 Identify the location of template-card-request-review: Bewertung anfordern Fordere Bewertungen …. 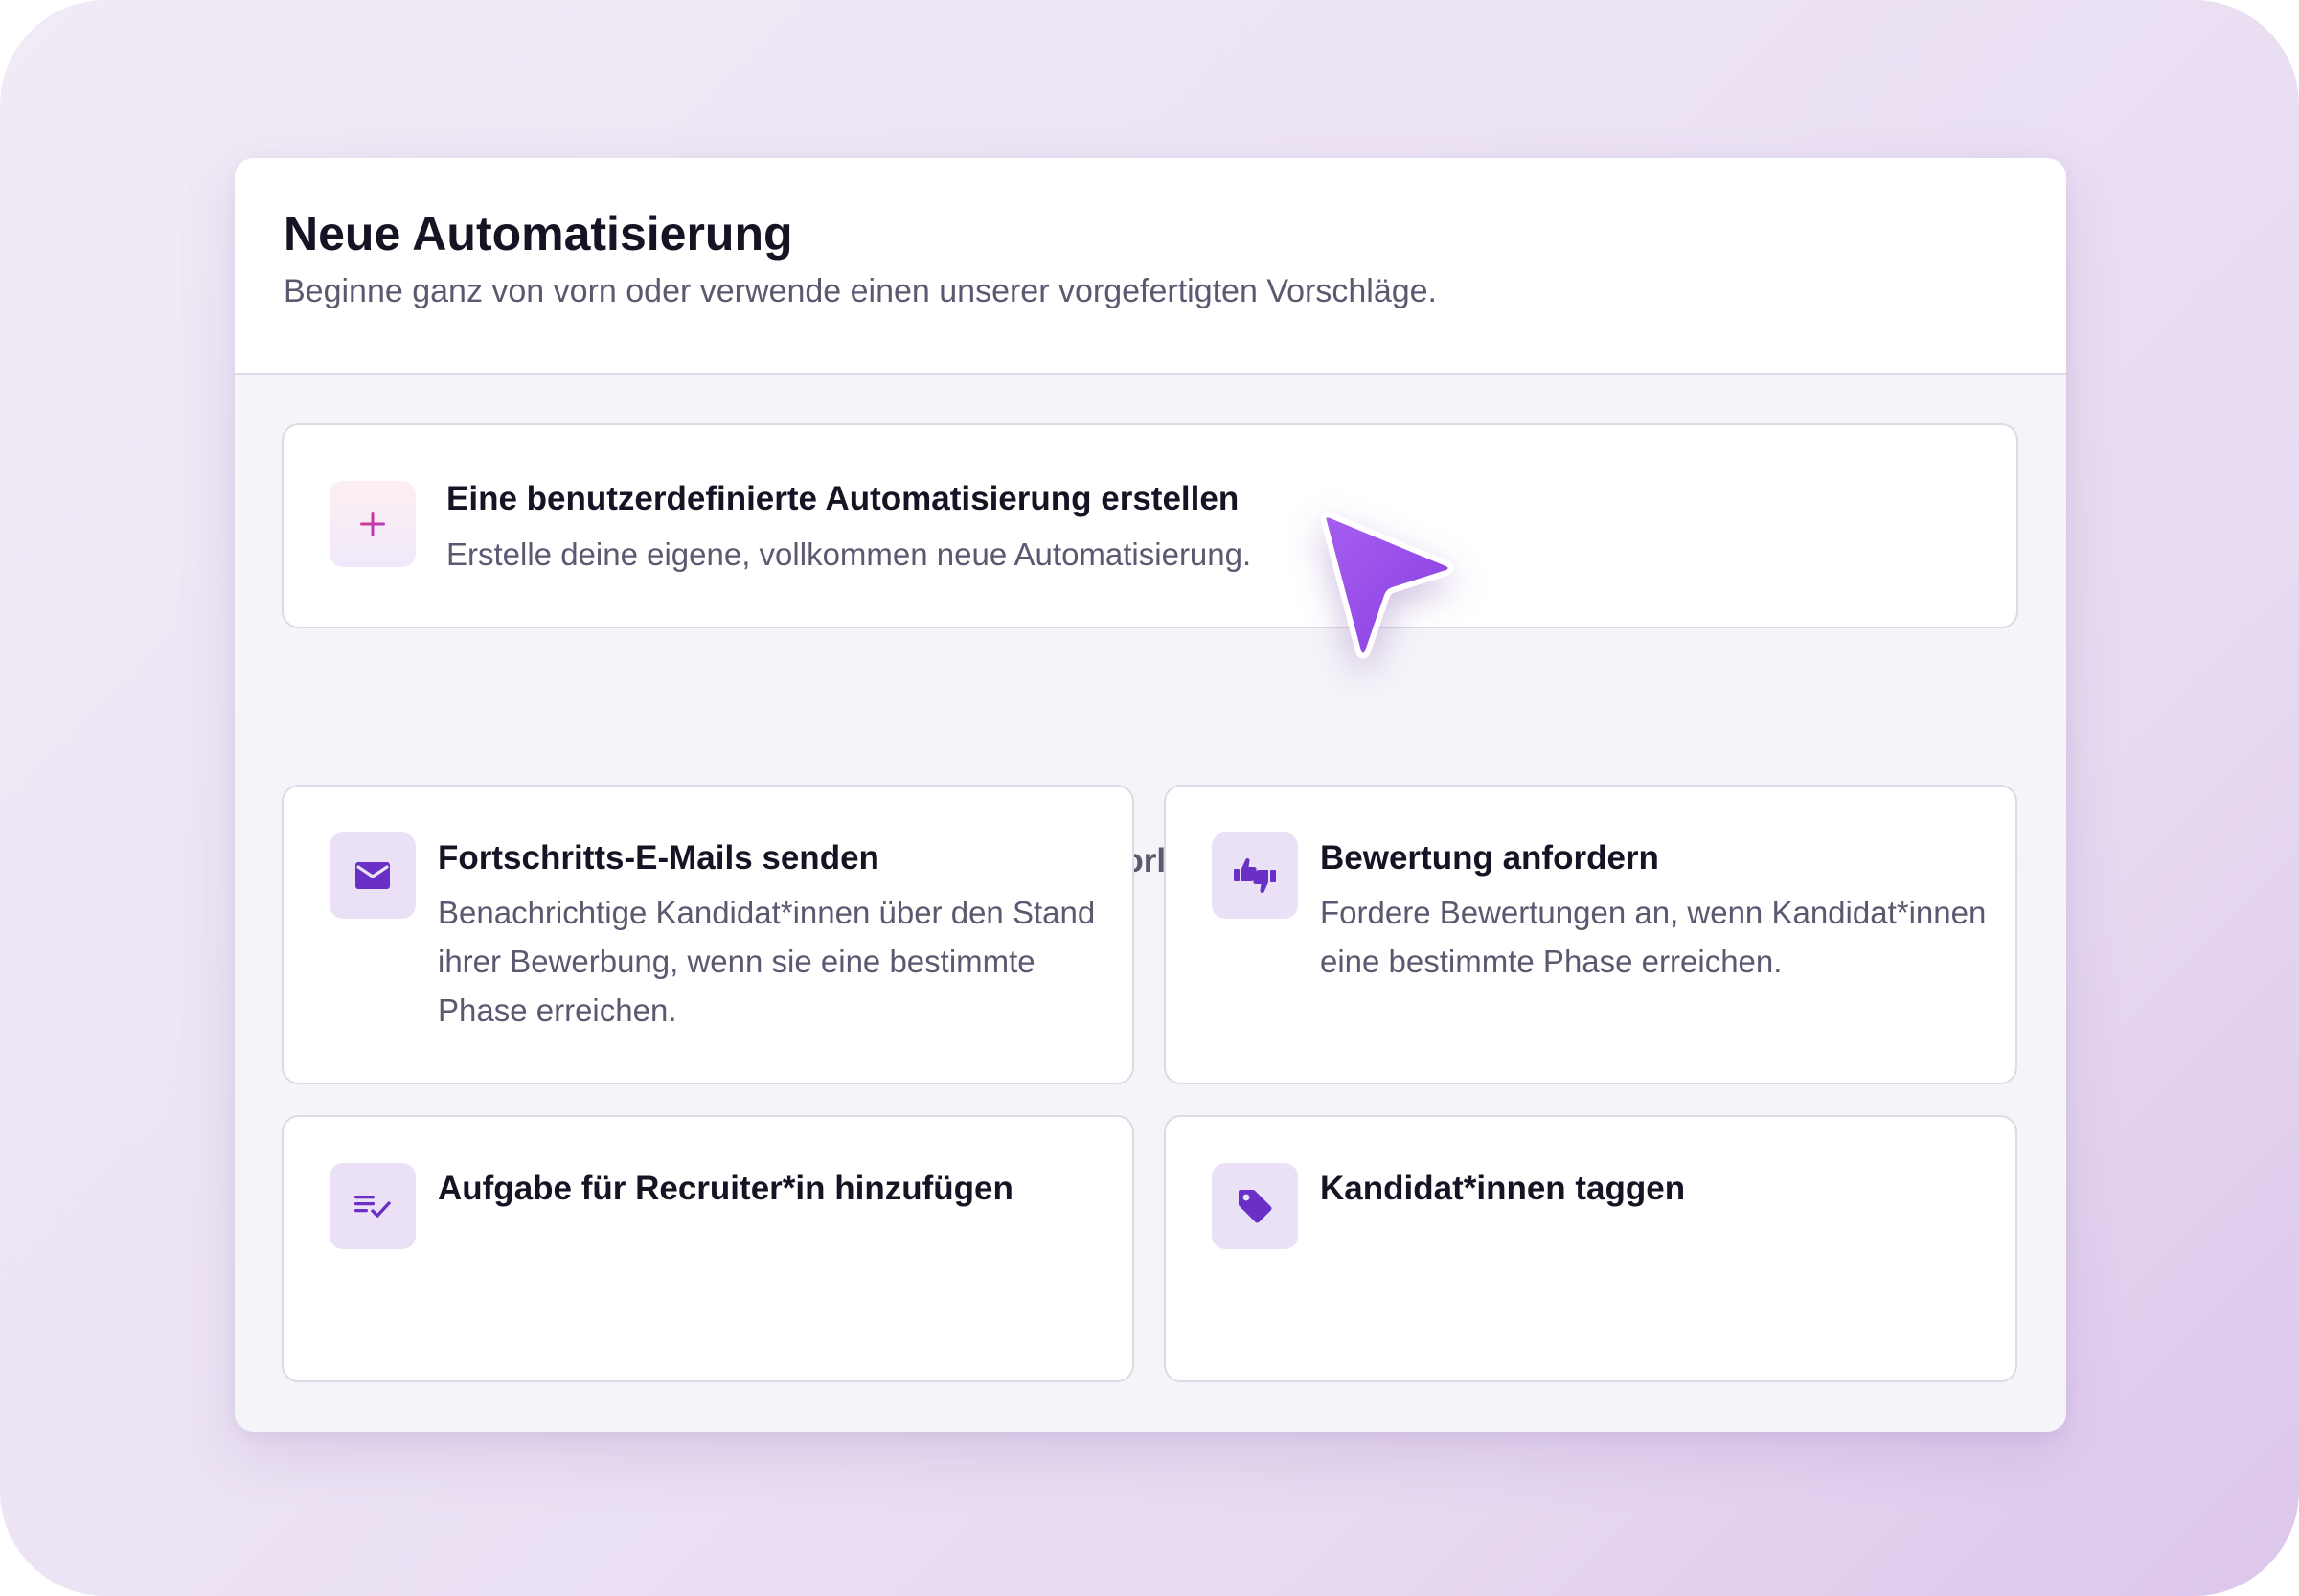
(1590, 934).